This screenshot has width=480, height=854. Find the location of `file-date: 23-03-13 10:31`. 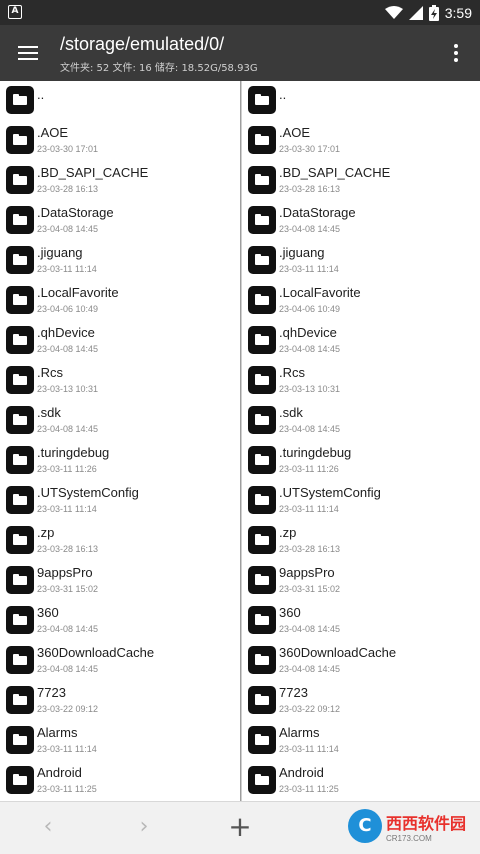

file-date: 23-03-13 10:31 is located at coordinates (310, 389).